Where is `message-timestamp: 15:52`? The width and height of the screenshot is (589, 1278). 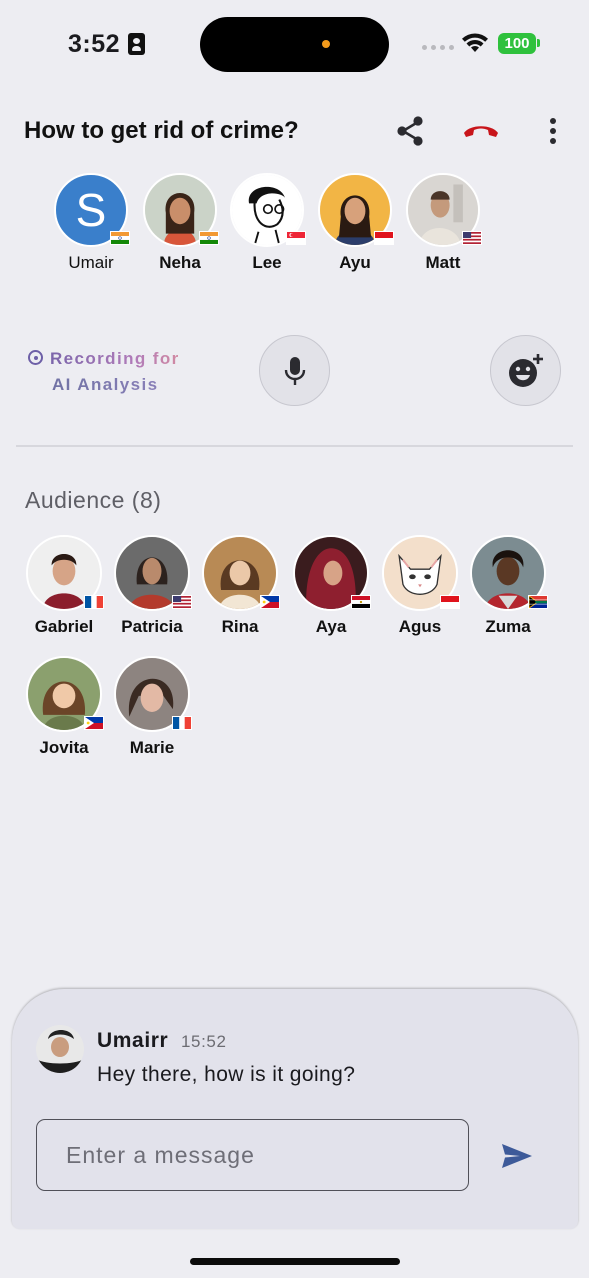
message-timestamp: 15:52 is located at coordinates (204, 1041).